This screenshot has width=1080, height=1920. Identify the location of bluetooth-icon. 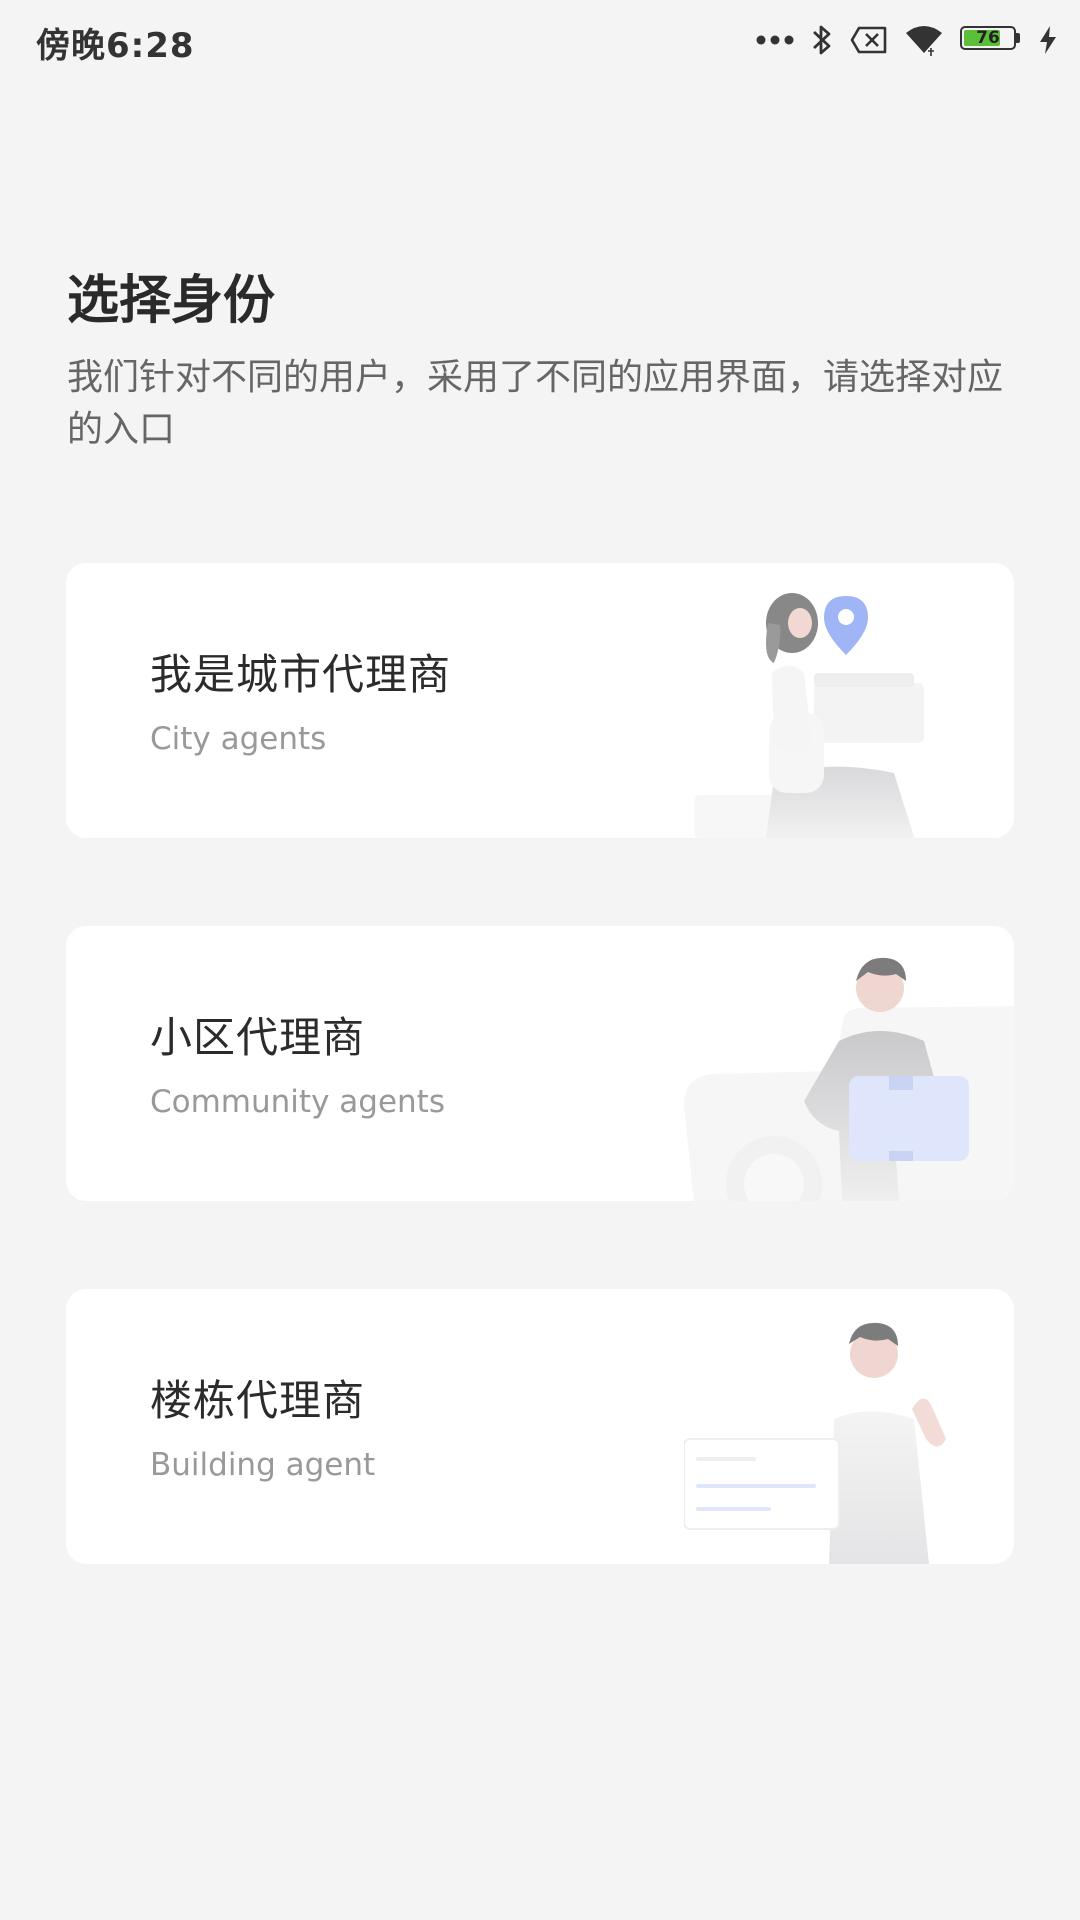
(822, 40).